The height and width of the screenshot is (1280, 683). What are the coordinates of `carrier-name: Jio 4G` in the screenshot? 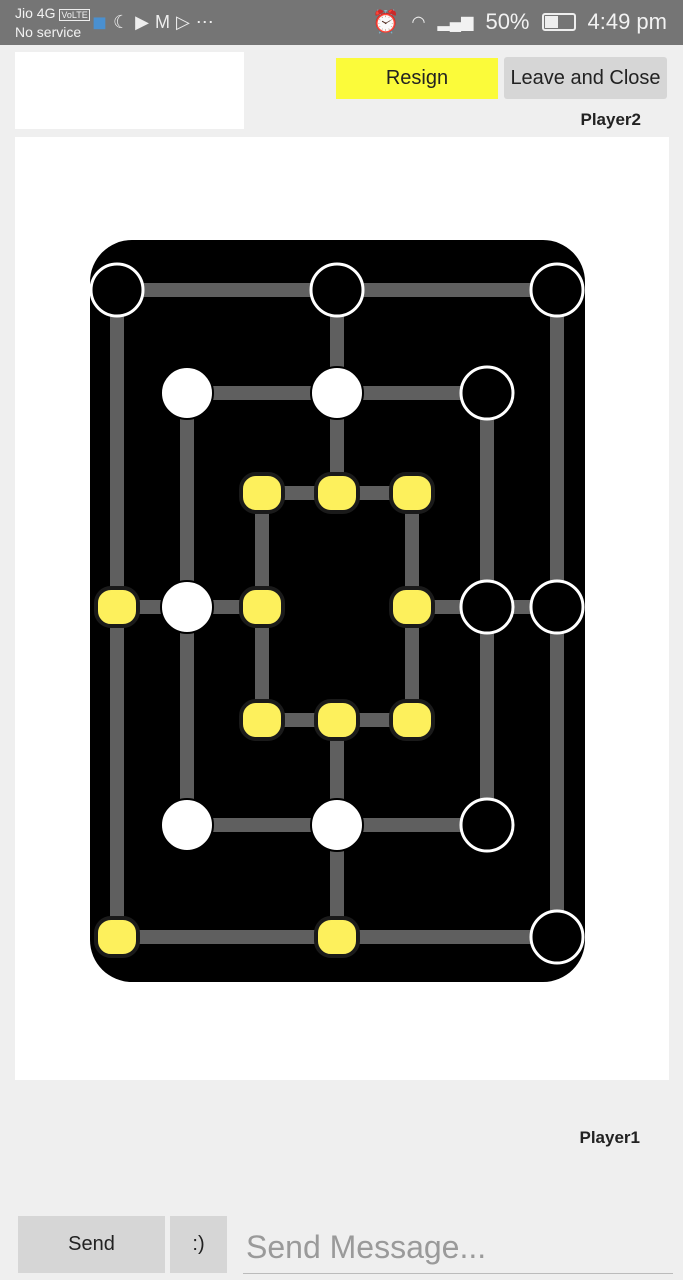 It's located at (35, 13).